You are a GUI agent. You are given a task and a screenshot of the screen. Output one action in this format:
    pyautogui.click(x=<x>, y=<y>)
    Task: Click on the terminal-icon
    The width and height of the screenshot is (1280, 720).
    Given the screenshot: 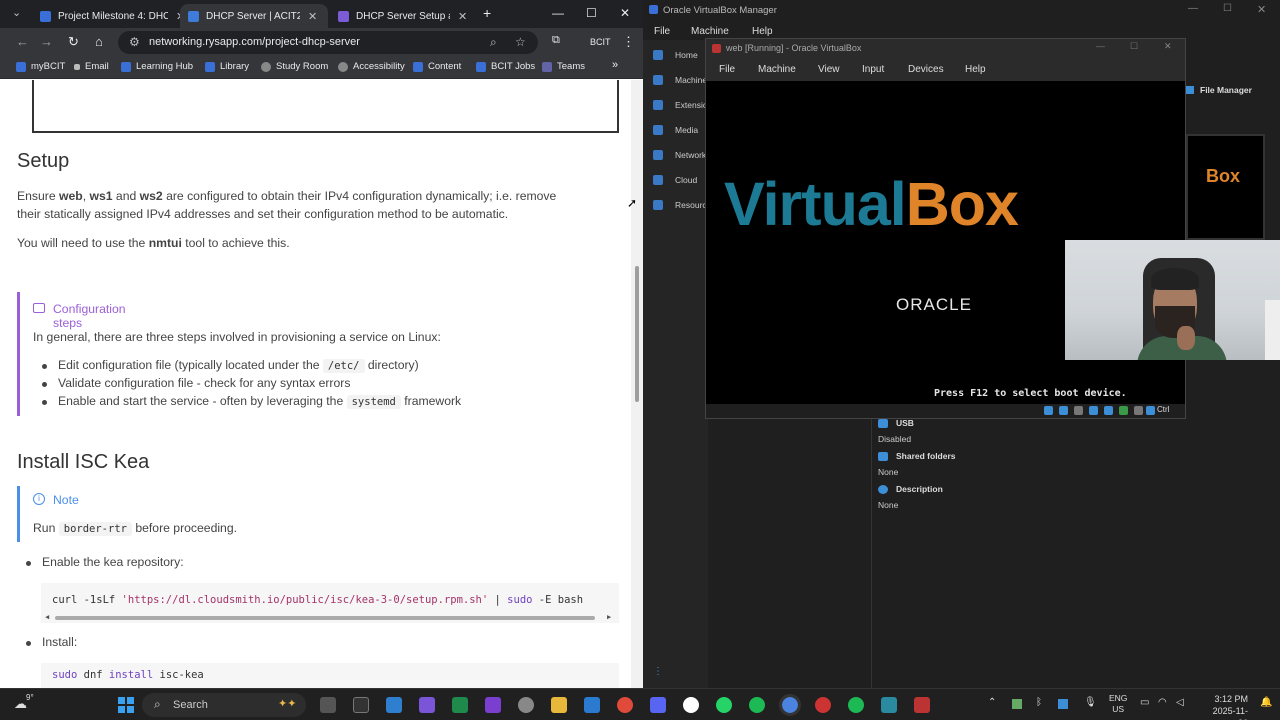 What is the action you would take?
    pyautogui.click(x=361, y=705)
    